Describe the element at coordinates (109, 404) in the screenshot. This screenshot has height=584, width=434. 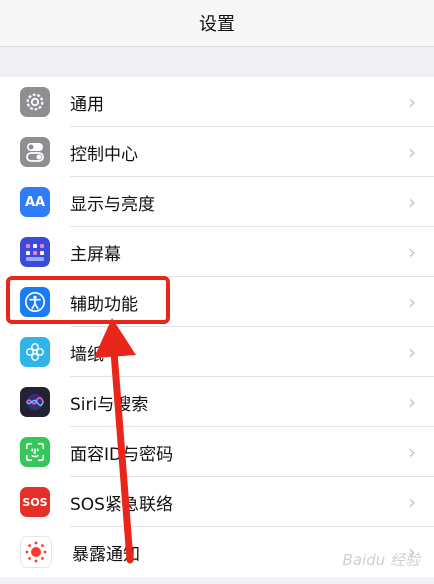
I see `settings-item-label: Siri与搜索` at that location.